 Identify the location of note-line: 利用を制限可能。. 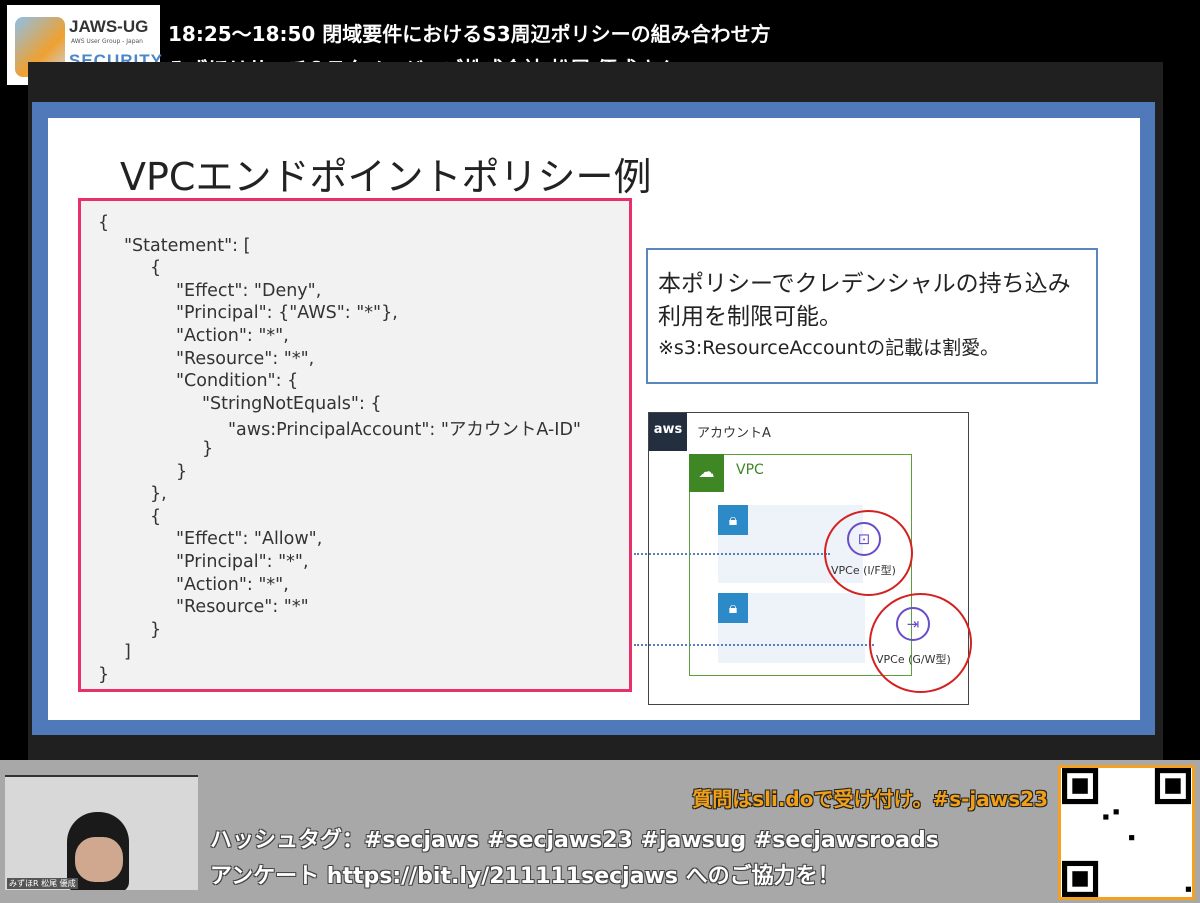
(750, 317).